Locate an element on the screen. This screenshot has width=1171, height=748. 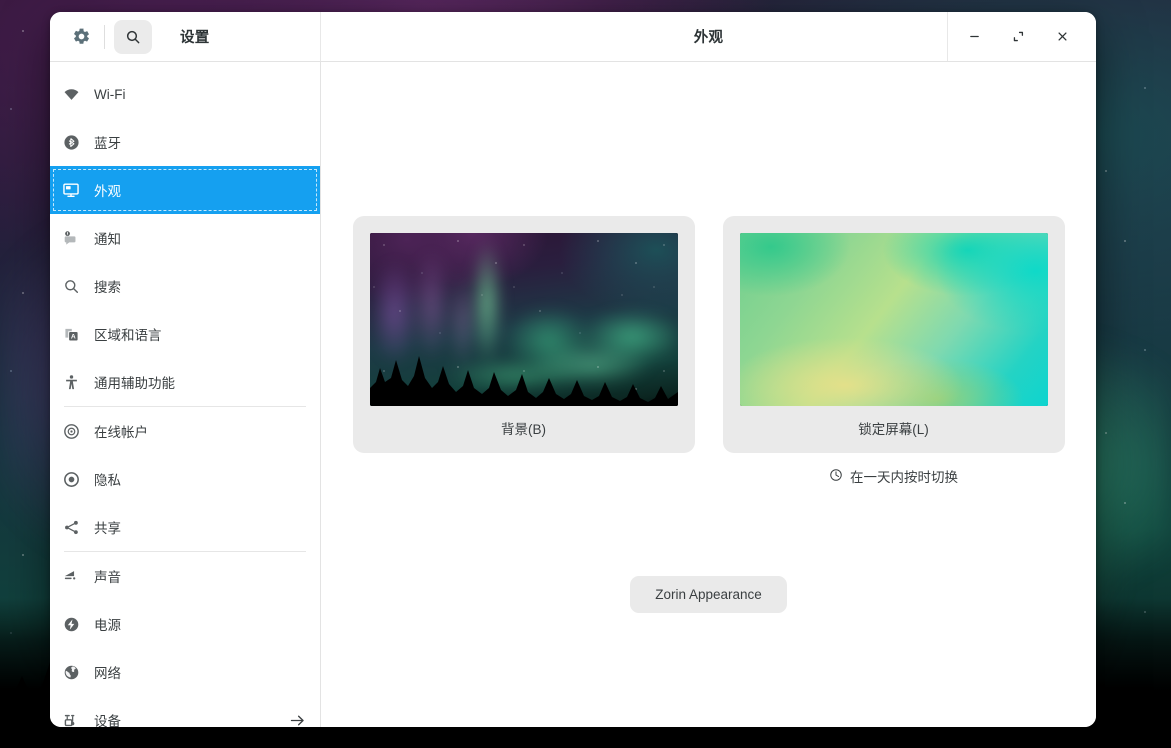
card-caption: 锁定屏幕(L) is located at coordinates (893, 429).